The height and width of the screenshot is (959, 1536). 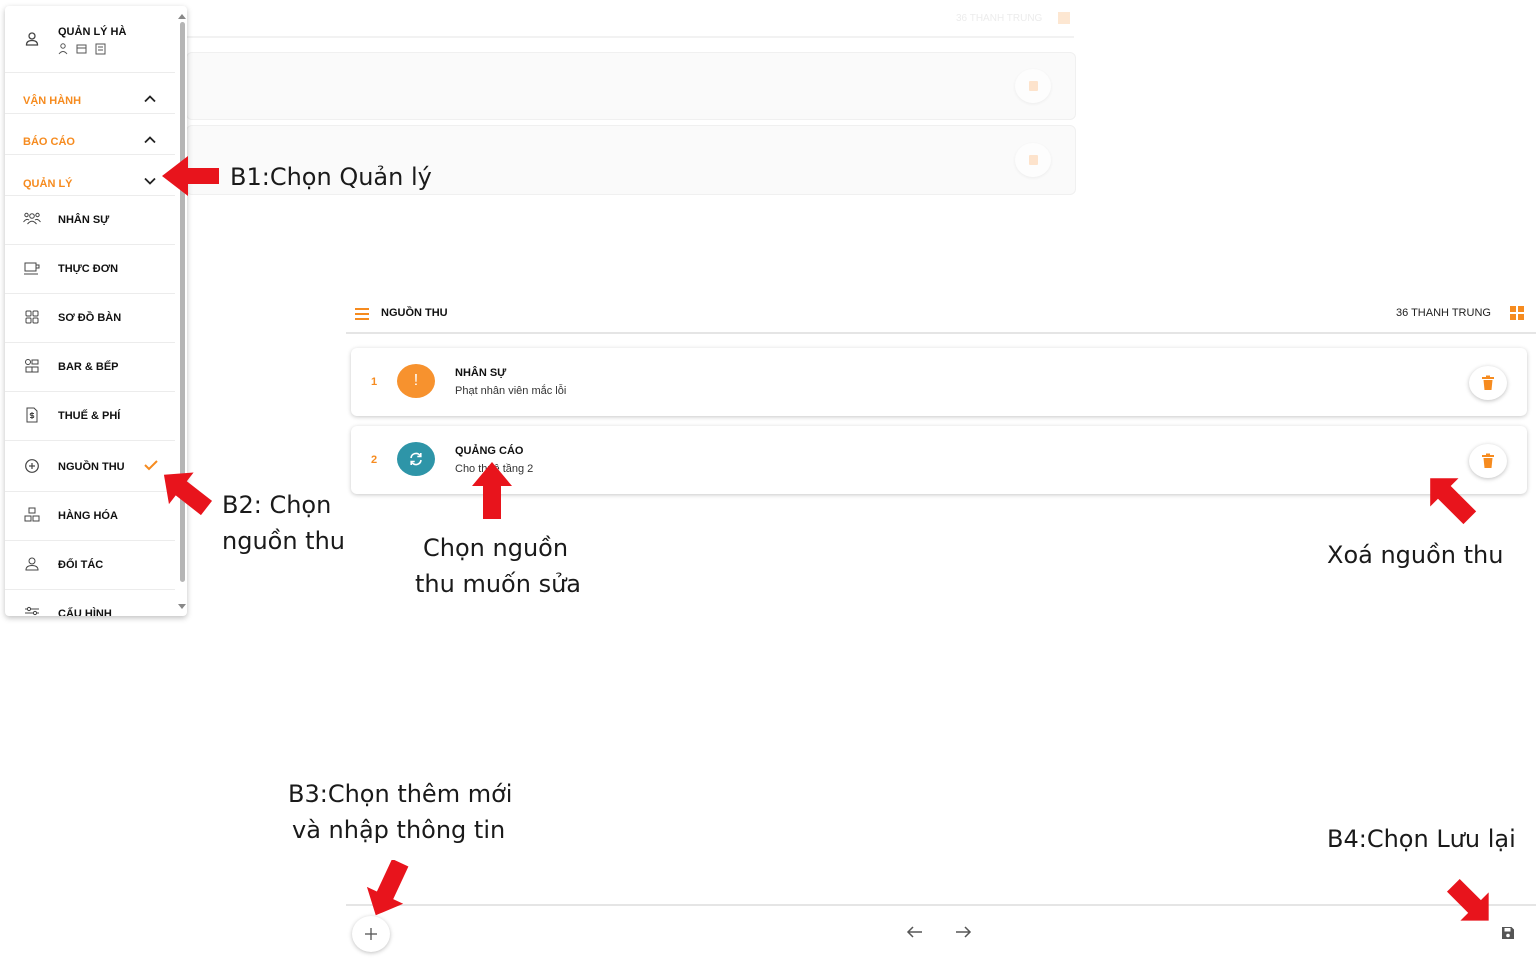 What do you see at coordinates (387, 888) in the screenshot?
I see `arrow-b3-icon` at bounding box center [387, 888].